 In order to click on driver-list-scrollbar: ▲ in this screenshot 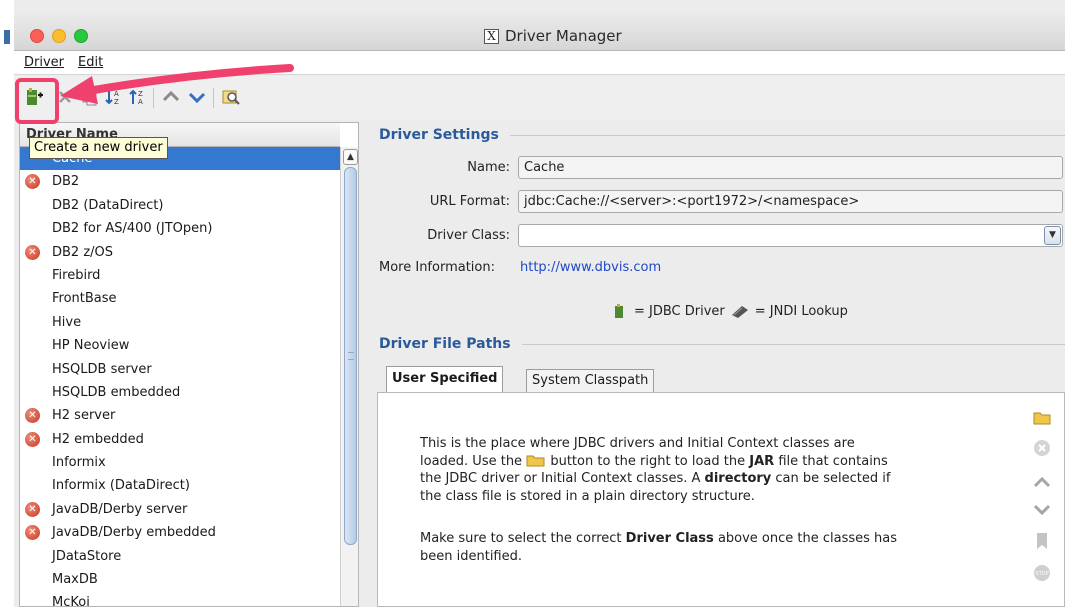, I will do `click(349, 376)`.